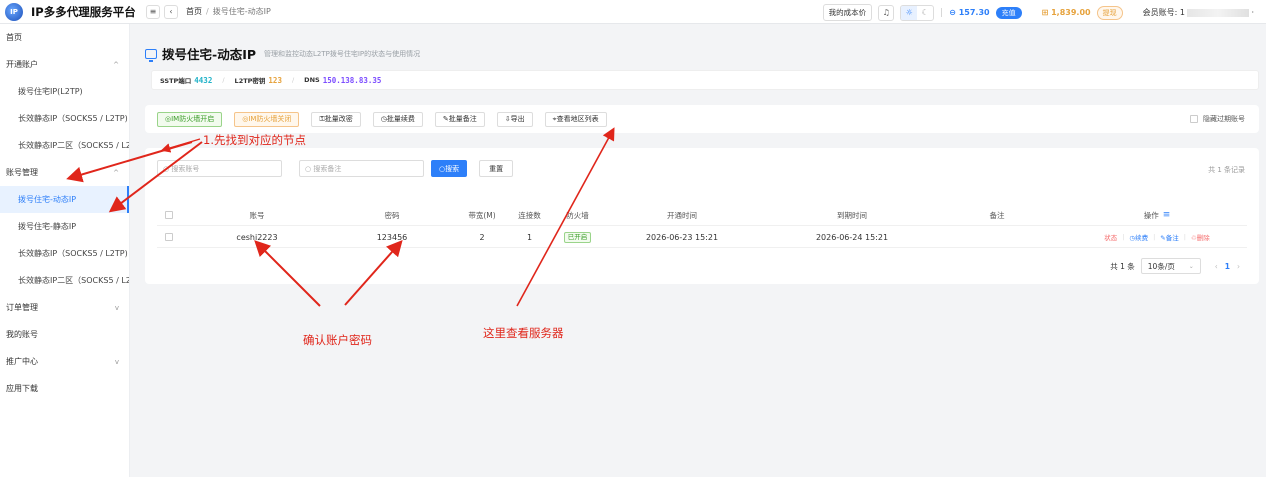  Describe the element at coordinates (267, 119) in the screenshot. I see `firewall-close-button: ◎IM防火墙关闭` at that location.